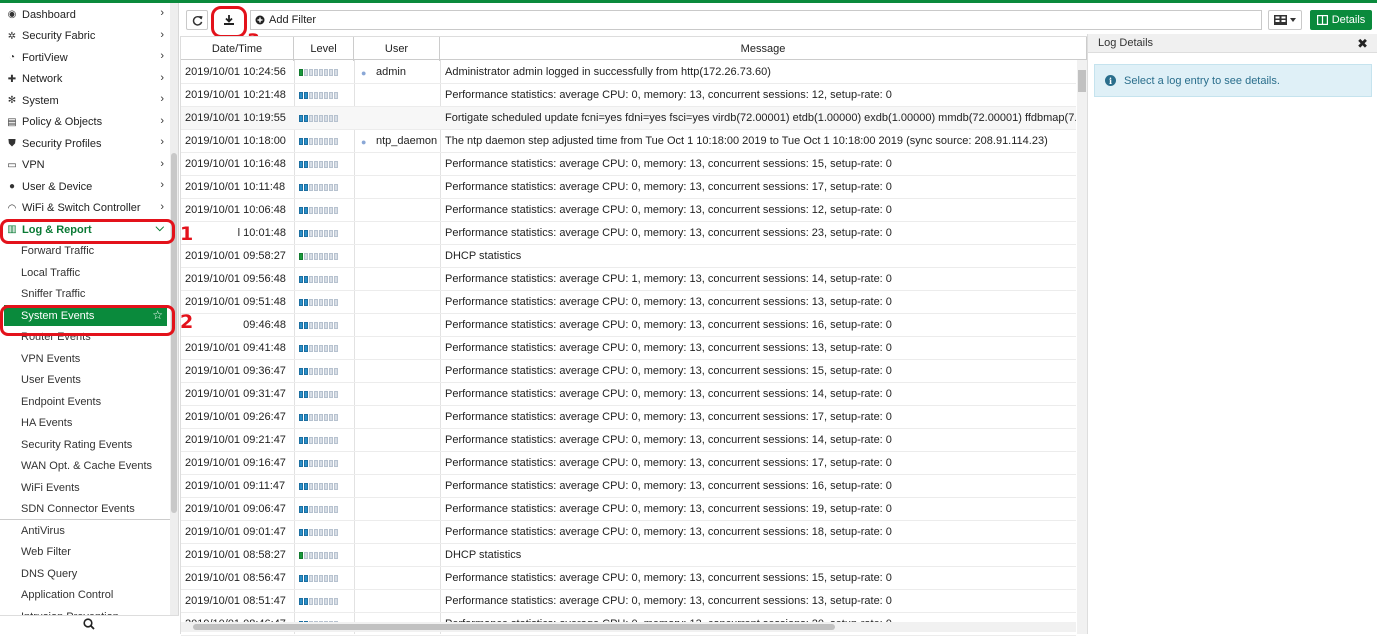 The image size is (1377, 636). I want to click on cell-date: 2019/10/01 10:11:48, so click(235, 187).